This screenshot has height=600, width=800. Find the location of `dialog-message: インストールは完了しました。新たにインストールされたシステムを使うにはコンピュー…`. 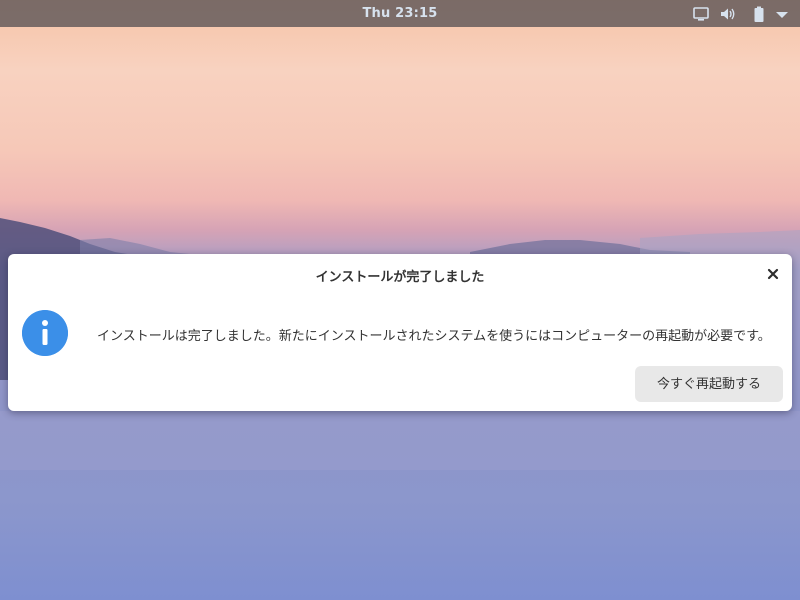

dialog-message: インストールは完了しました。新たにインストールされたシステムを使うにはコンピュー… is located at coordinates (434, 336).